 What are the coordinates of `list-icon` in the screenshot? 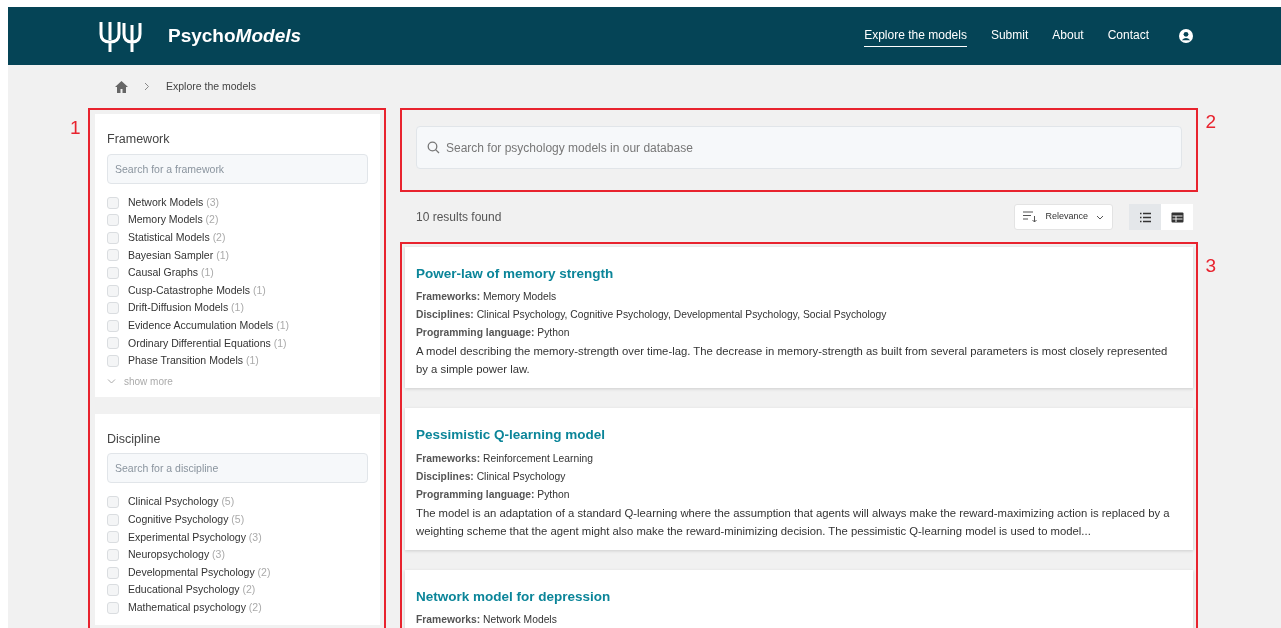 It's located at (1145, 217).